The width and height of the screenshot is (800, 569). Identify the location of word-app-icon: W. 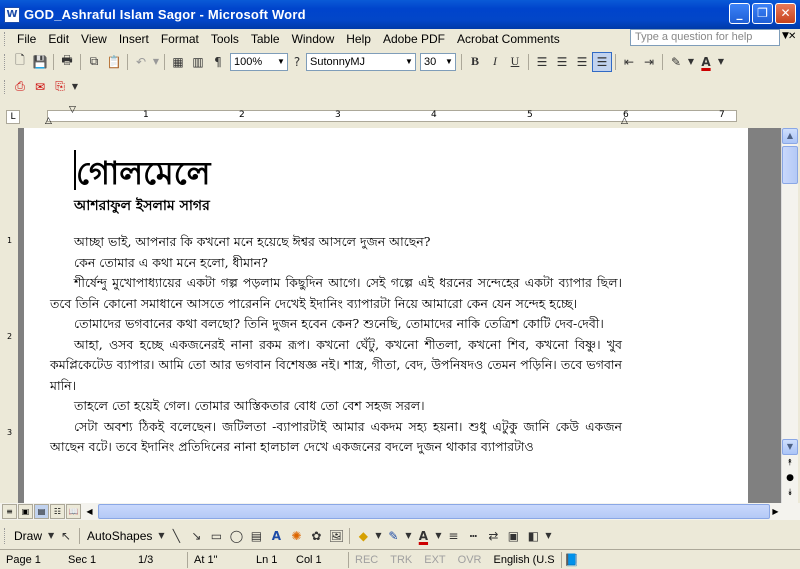
(12, 14).